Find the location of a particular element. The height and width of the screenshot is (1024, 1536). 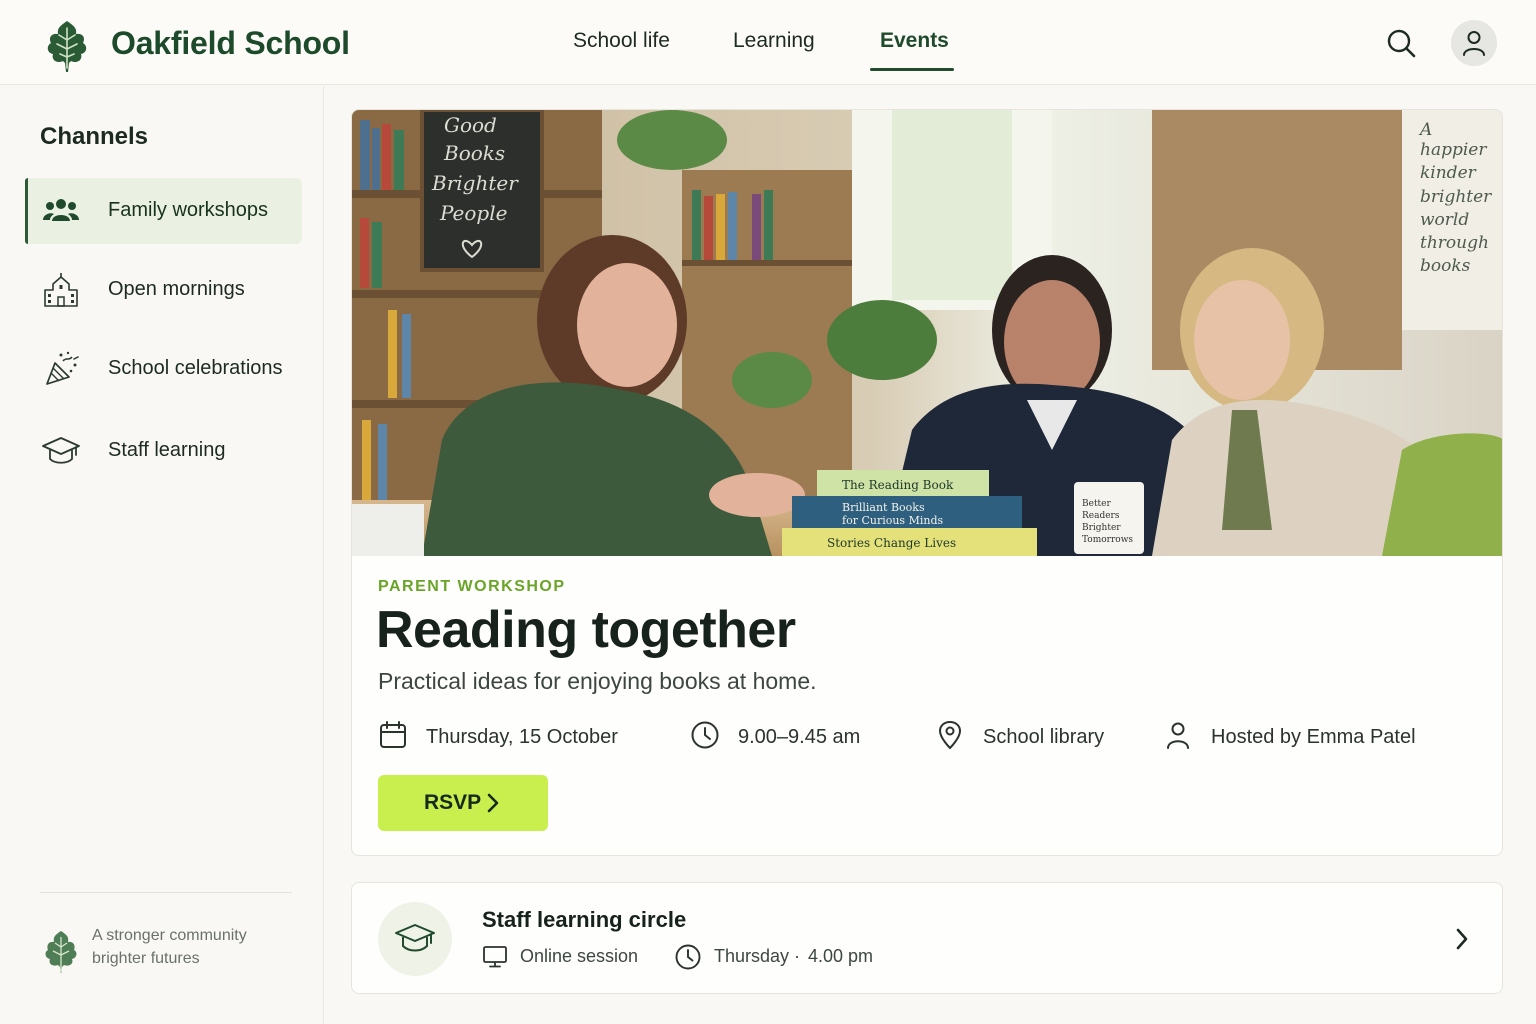

chalkboard-text: People is located at coordinates (473, 213).